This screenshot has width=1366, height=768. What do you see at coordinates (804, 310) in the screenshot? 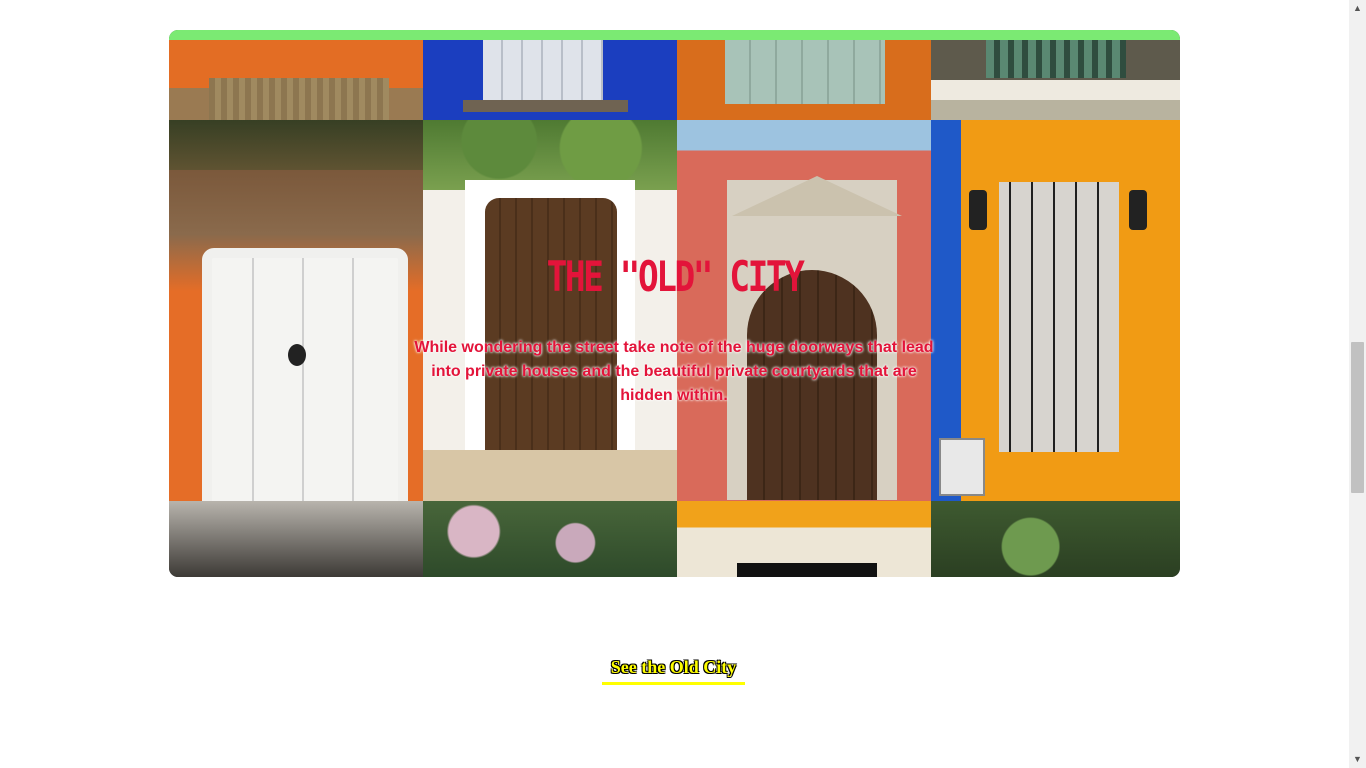
I see `photo-arched-door` at bounding box center [804, 310].